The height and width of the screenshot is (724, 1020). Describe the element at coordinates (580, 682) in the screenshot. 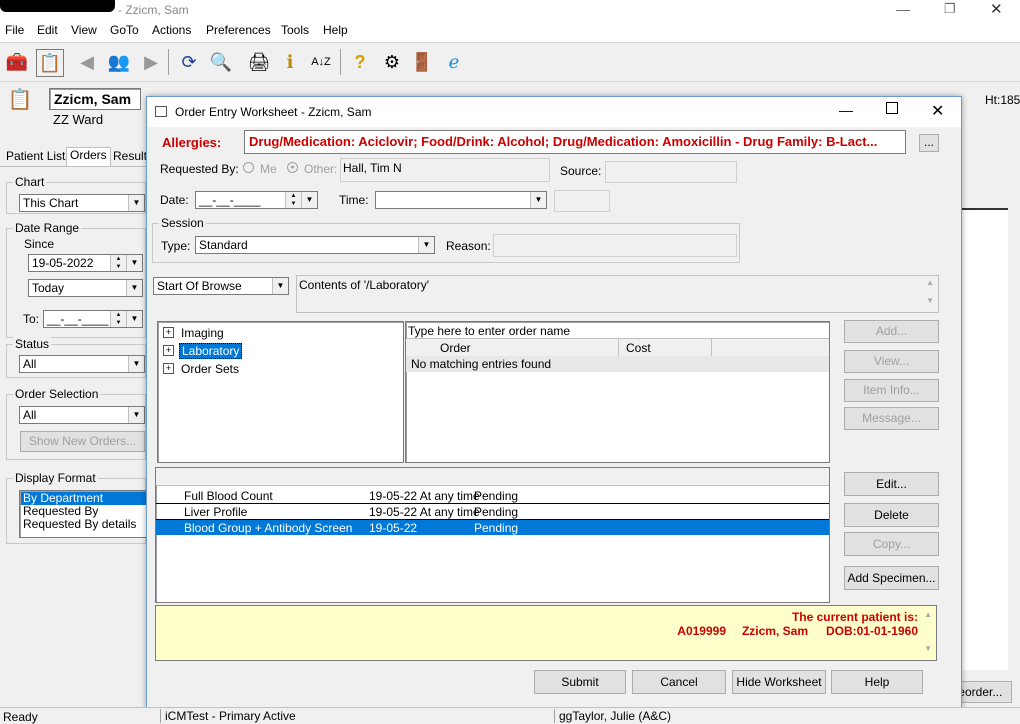

I see `submit-button: Submit` at that location.